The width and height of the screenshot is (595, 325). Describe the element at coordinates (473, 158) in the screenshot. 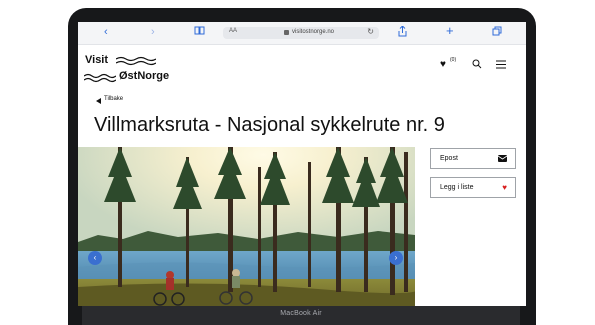

I see `email-button: Epost` at that location.